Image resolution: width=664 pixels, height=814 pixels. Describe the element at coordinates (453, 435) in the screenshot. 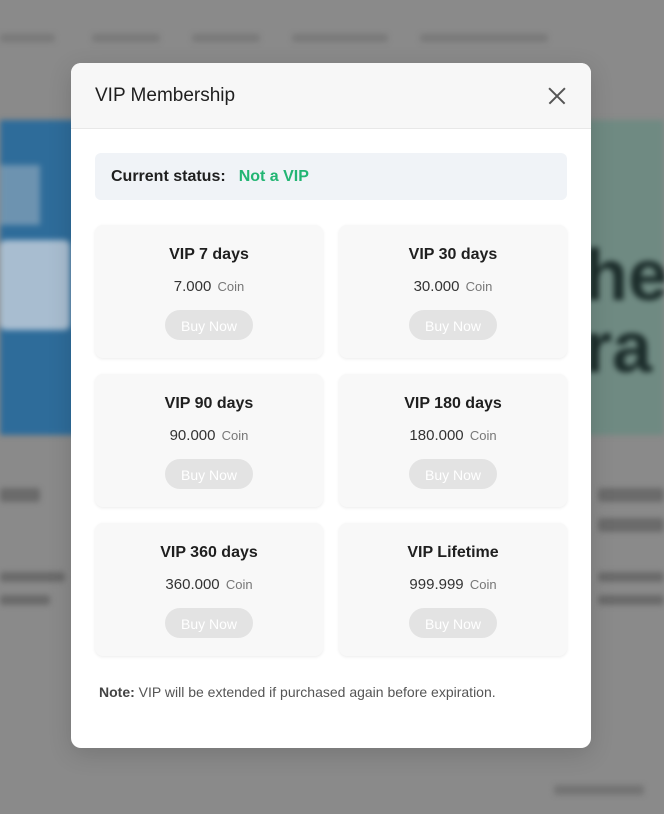

I see `plan-price: 180.000 Coin` at that location.